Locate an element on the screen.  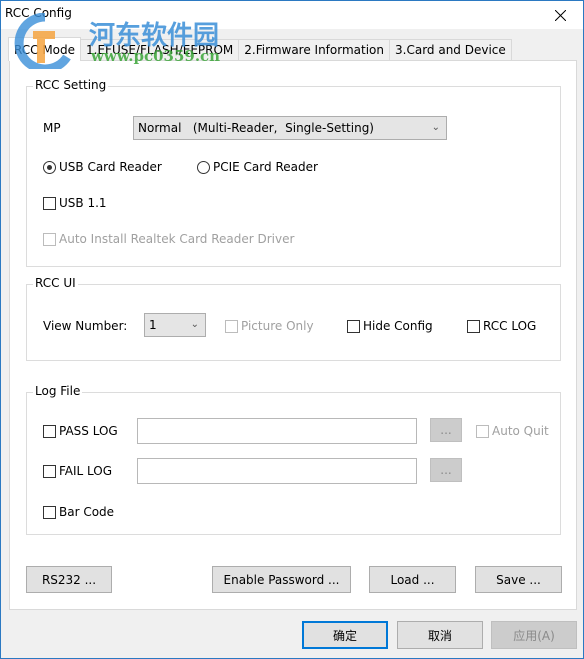
log-file-title: Log File is located at coordinates (58, 391).